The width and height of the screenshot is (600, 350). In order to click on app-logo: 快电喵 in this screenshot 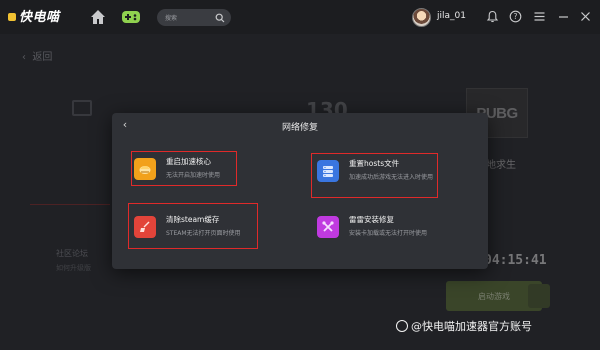, I will do `click(34, 15)`.